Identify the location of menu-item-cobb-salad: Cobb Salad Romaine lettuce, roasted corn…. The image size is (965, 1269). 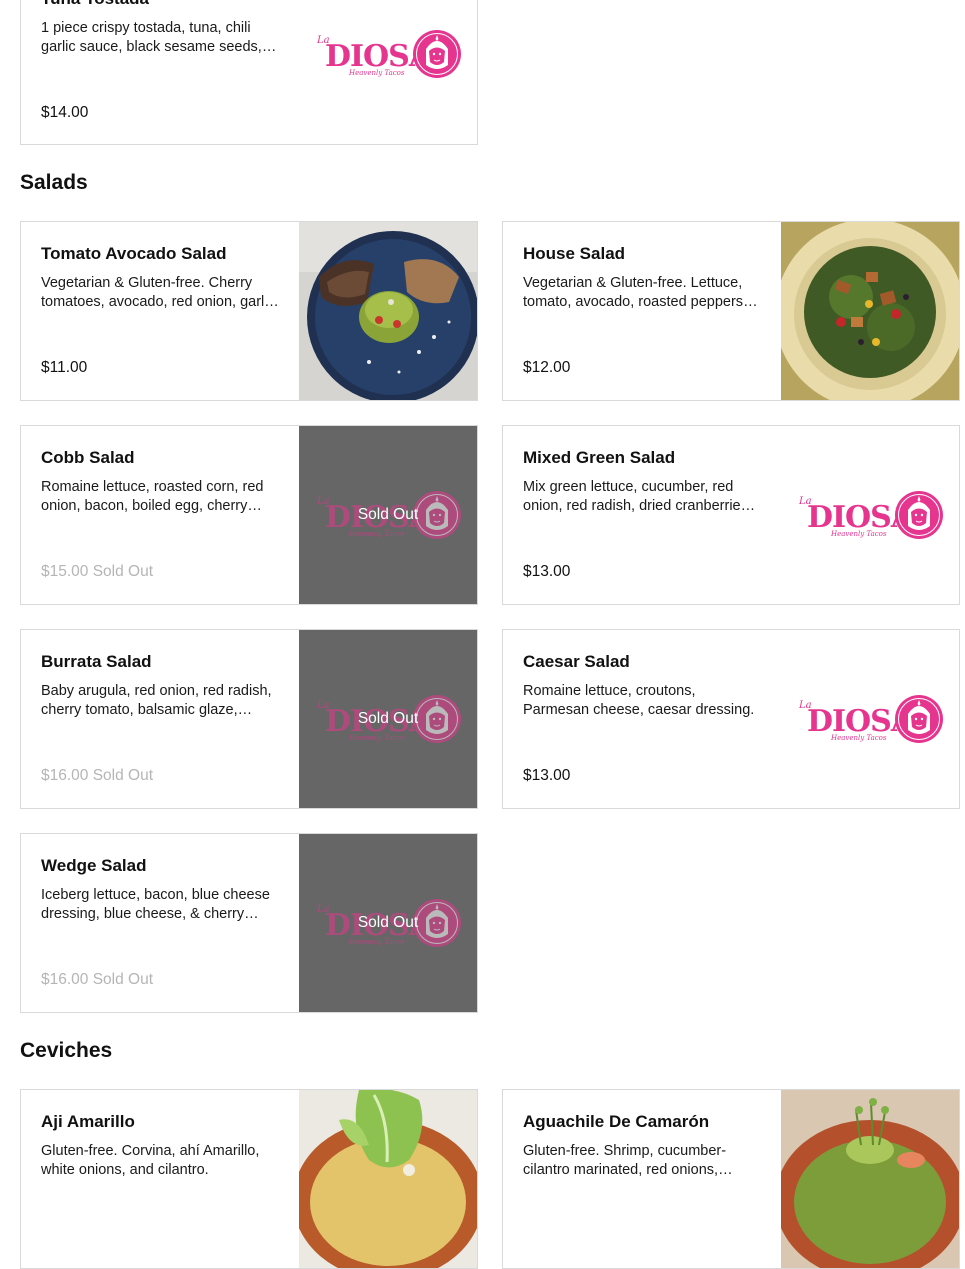
(249, 515).